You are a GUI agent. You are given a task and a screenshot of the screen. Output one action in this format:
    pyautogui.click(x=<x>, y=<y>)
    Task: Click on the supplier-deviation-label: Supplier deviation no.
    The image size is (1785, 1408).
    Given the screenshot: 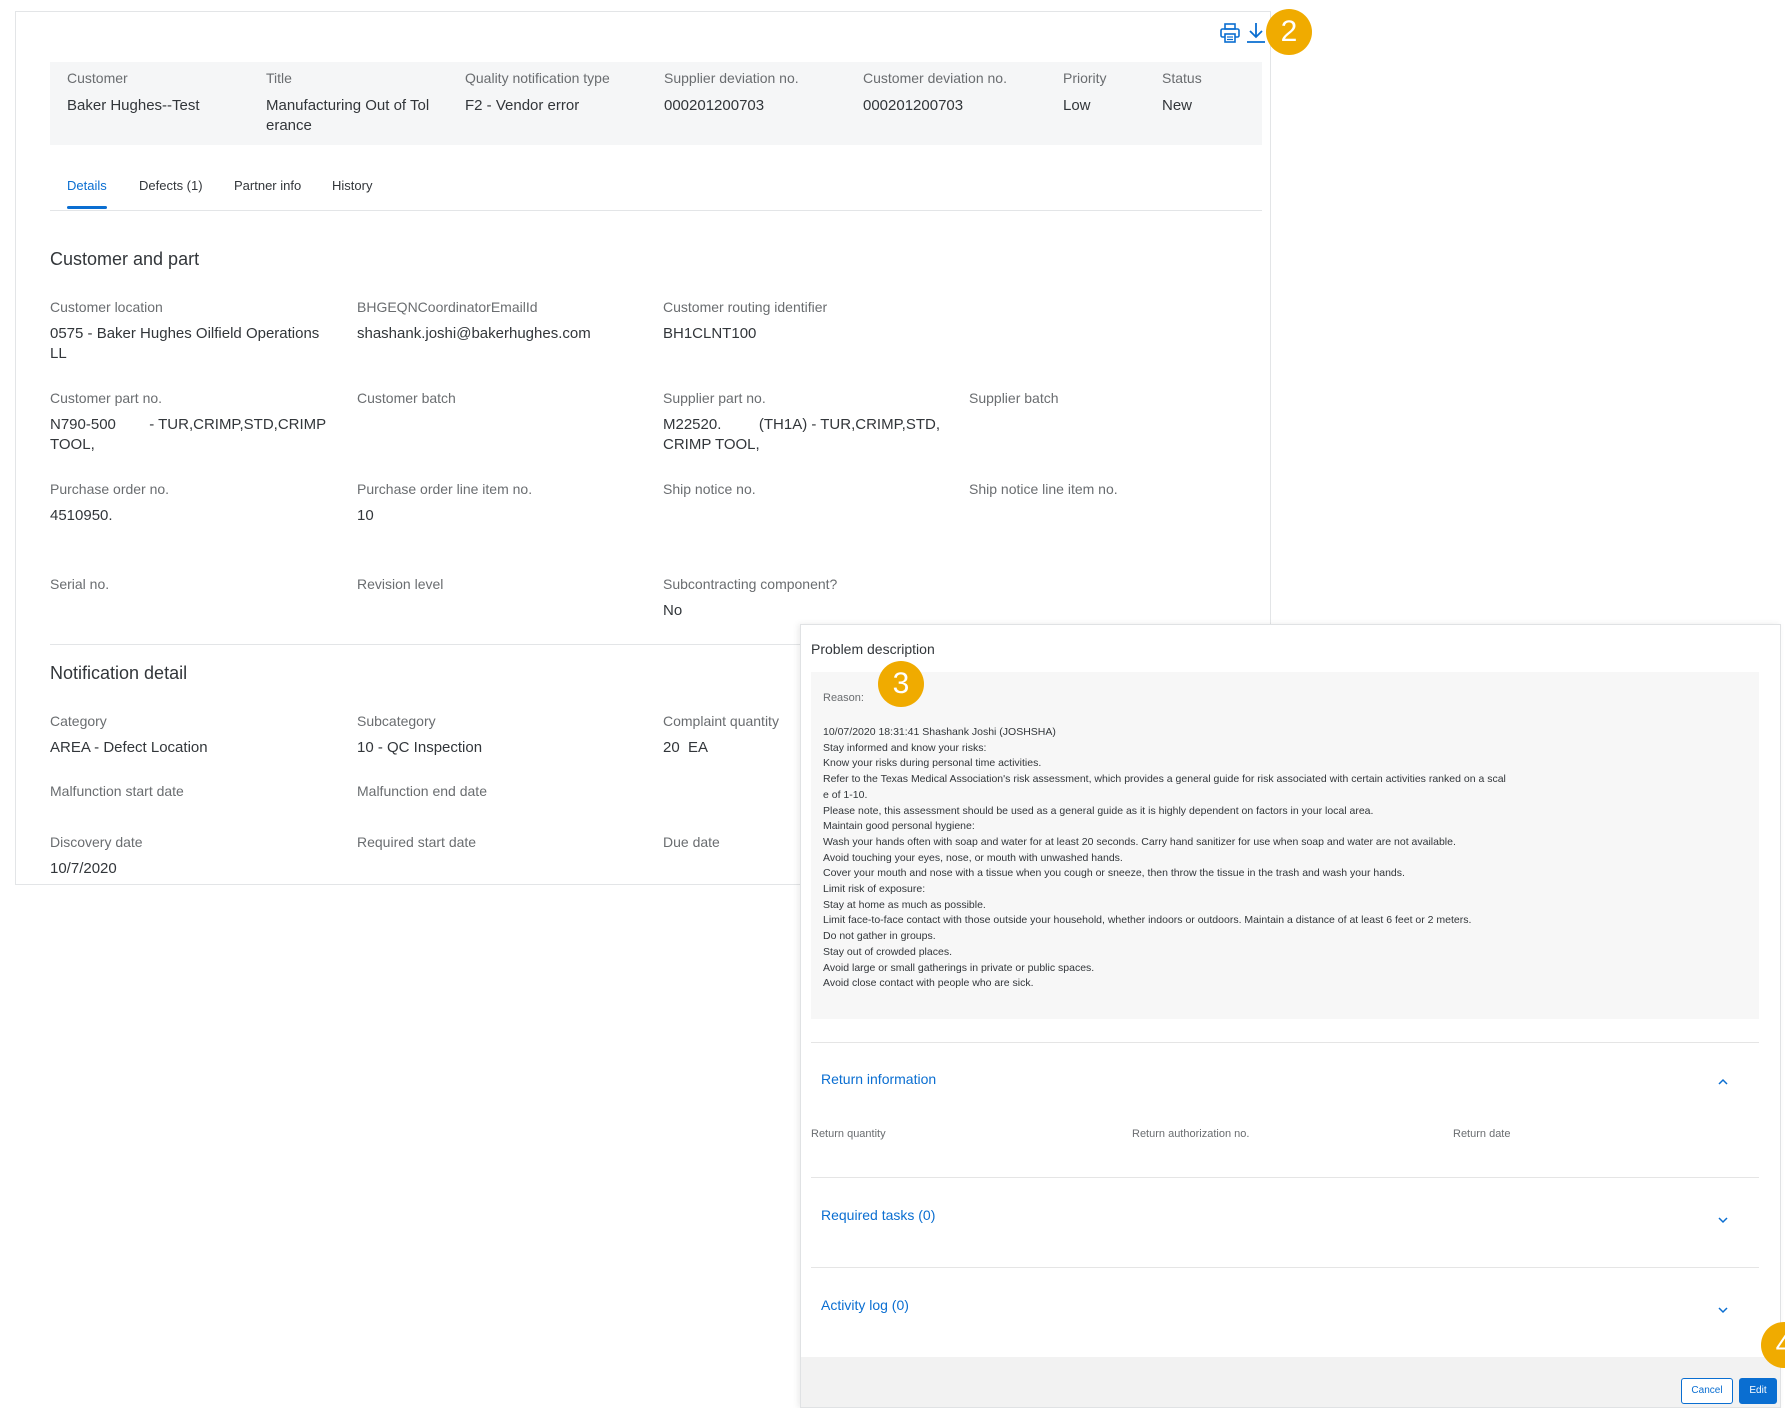 What is the action you would take?
    pyautogui.click(x=731, y=78)
    